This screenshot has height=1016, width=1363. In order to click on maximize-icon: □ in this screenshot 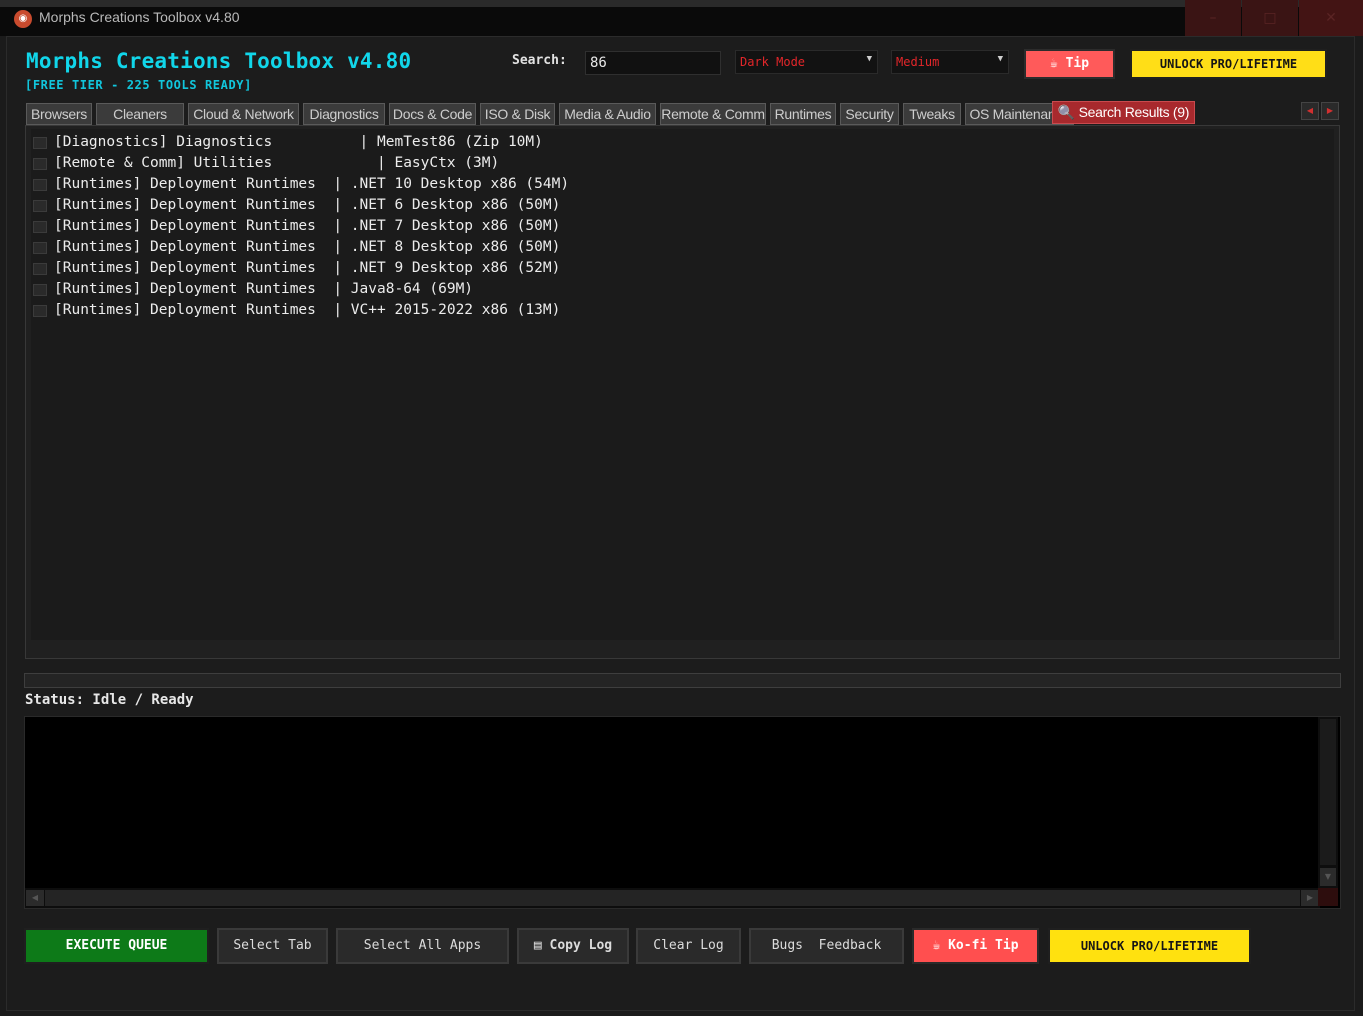, I will do `click(1270, 18)`.